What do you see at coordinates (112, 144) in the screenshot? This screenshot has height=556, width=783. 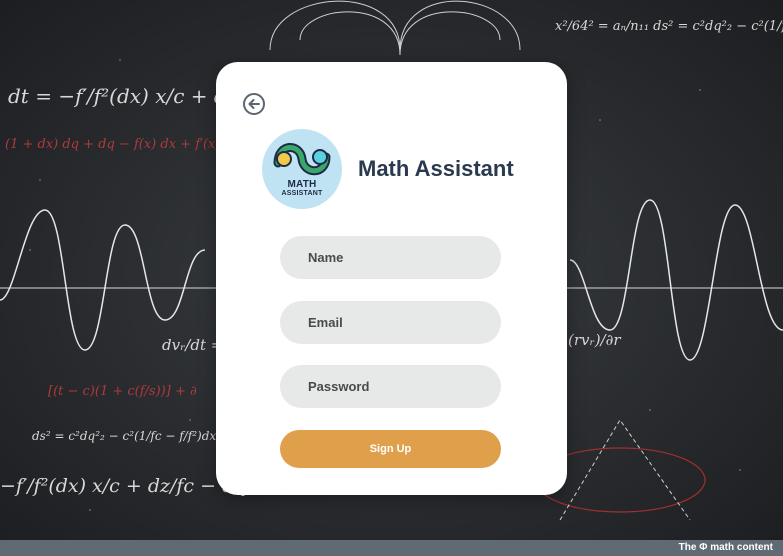 I see `svg-text:(1 + dx) dq + dq − f(x) dx + f: (1 + dx) dq + dq − f(x) dx + f′(x)` at bounding box center [112, 144].